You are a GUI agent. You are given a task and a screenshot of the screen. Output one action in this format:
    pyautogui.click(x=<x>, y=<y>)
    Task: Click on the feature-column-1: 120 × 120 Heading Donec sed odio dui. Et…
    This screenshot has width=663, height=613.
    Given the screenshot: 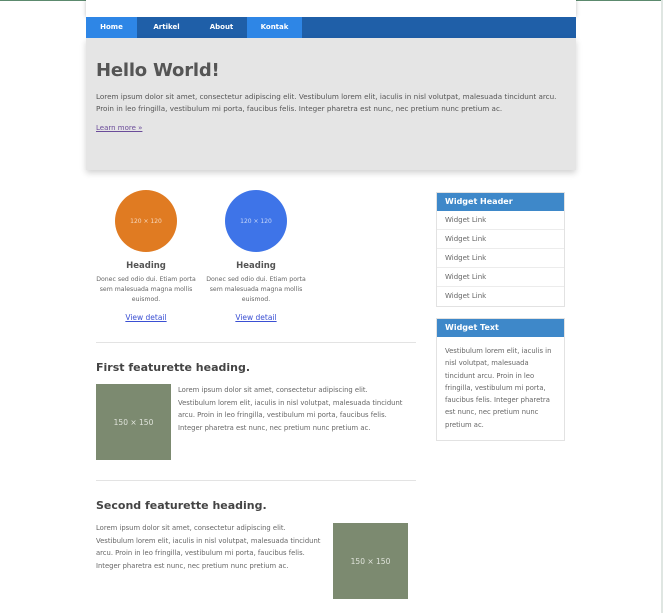 What is the action you would take?
    pyautogui.click(x=146, y=257)
    